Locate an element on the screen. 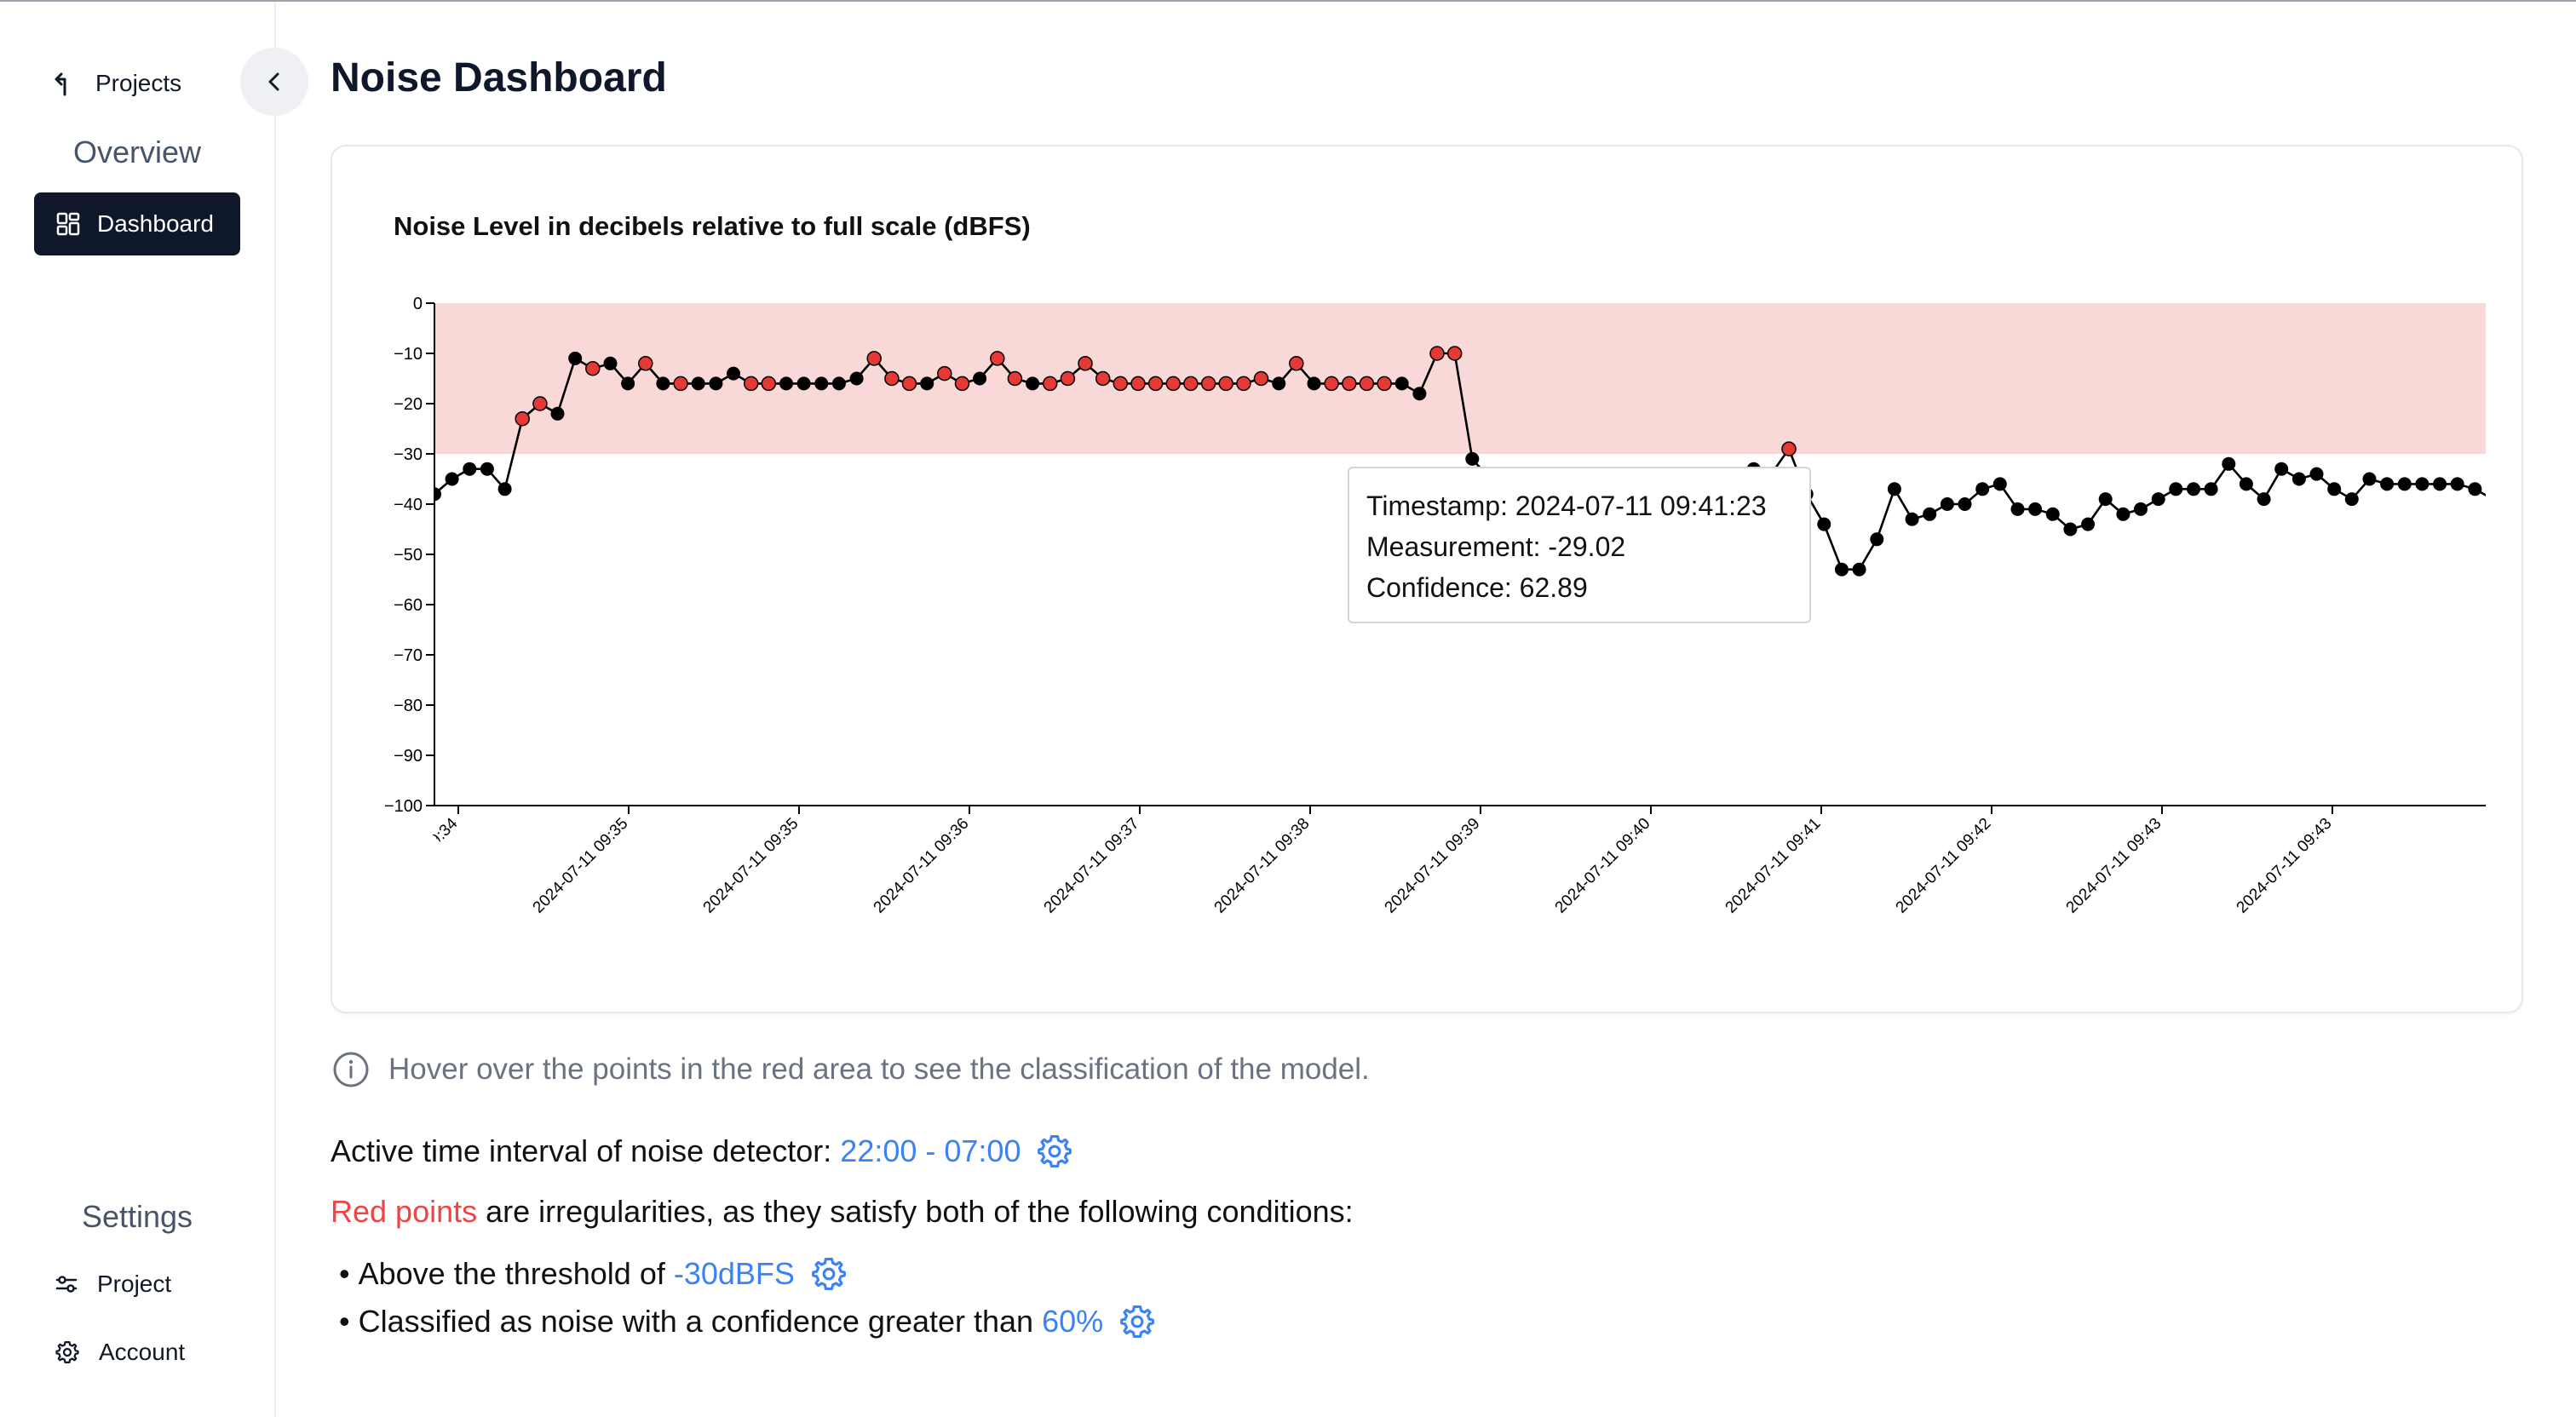  interval-settings-button is located at coordinates (1055, 1151).